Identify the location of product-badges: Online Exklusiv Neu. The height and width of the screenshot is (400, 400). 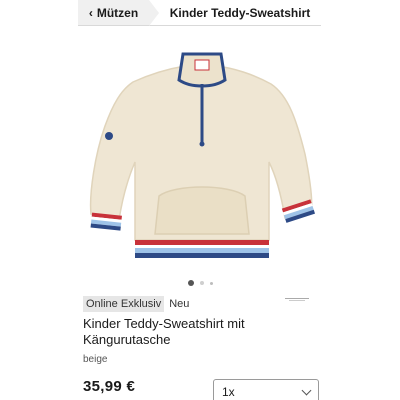
(136, 304).